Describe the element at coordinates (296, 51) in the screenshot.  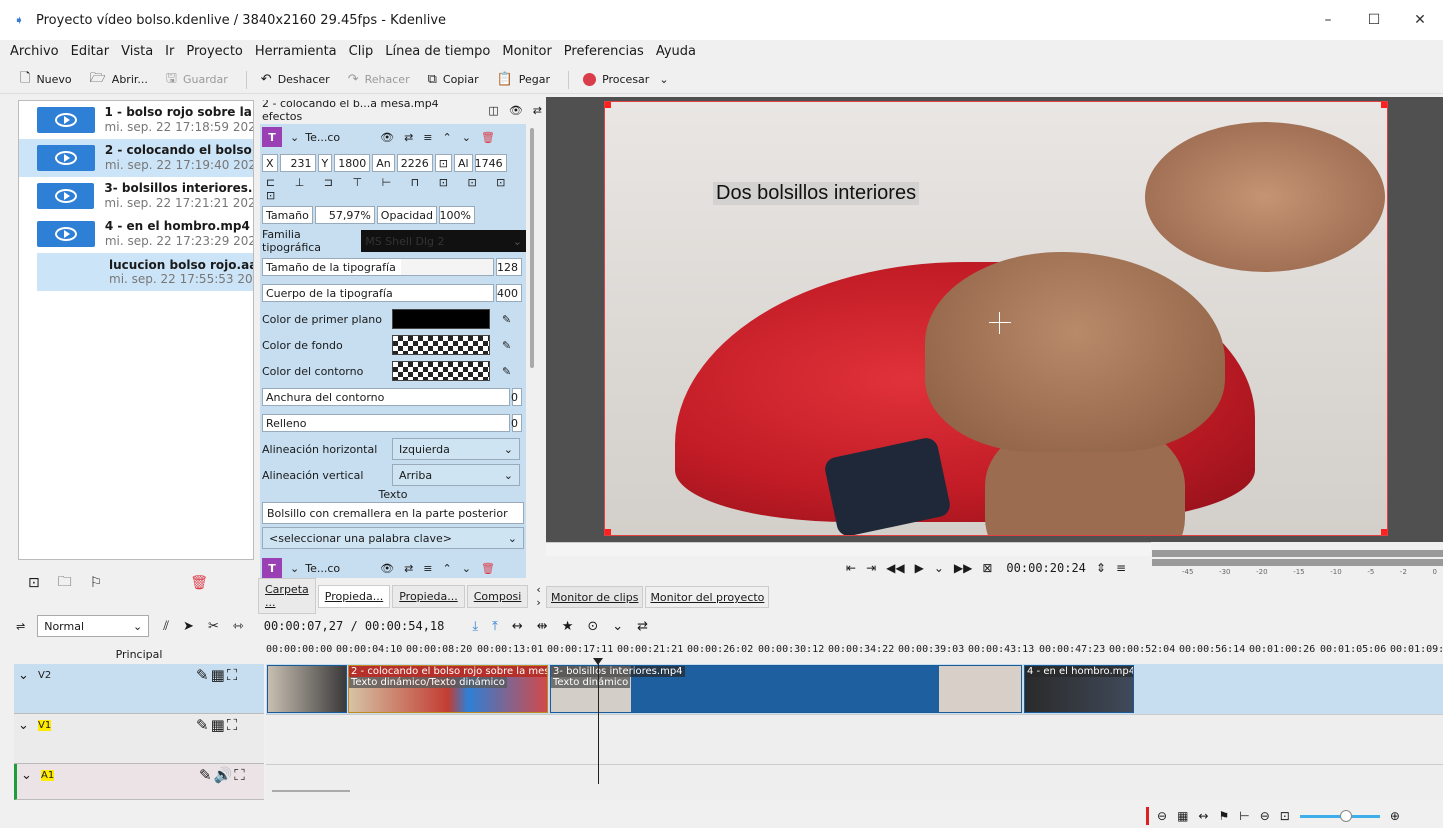
I see `menu-herramienta: Herramienta` at that location.